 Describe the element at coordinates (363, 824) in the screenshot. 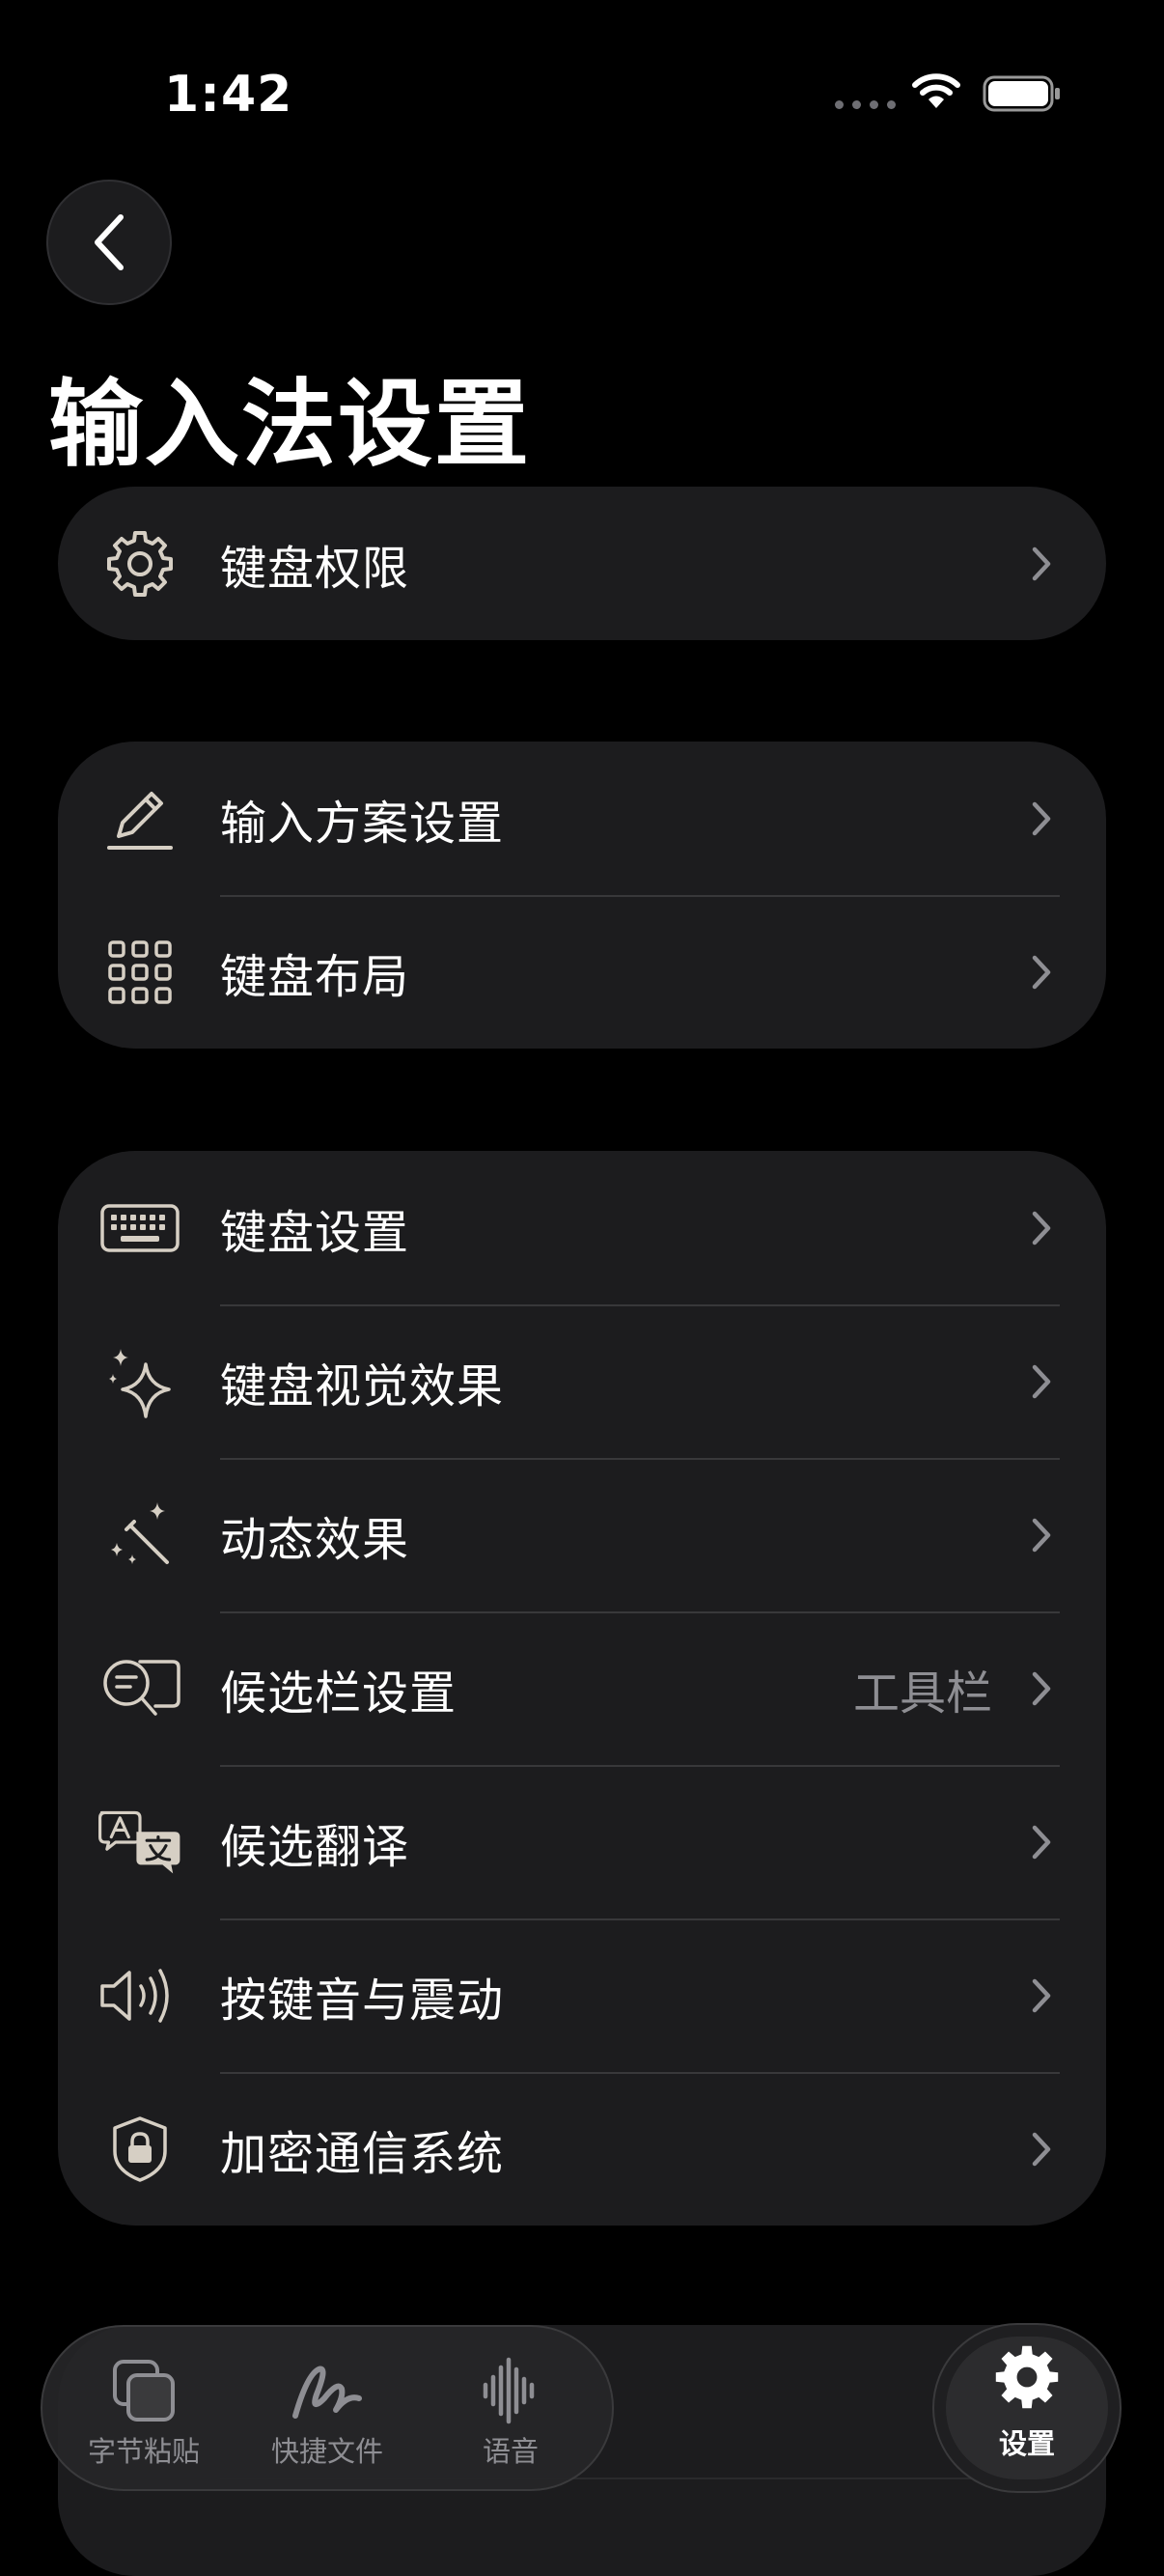

I see `settings-row-label: 输入方案设置` at that location.